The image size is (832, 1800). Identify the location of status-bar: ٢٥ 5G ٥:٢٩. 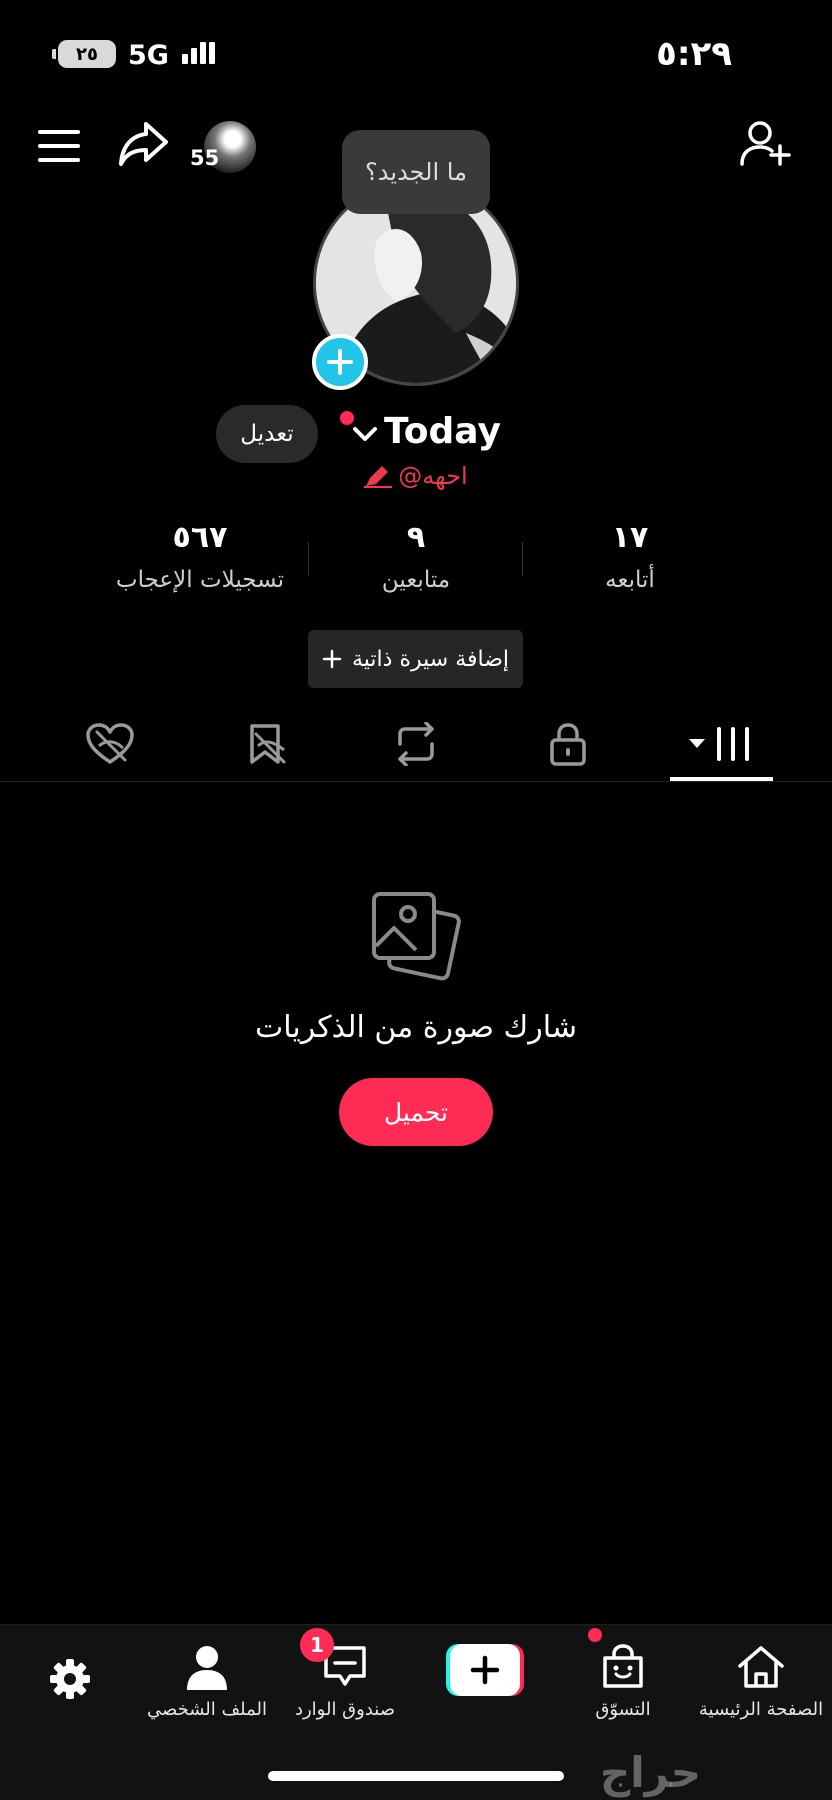
(416, 55).